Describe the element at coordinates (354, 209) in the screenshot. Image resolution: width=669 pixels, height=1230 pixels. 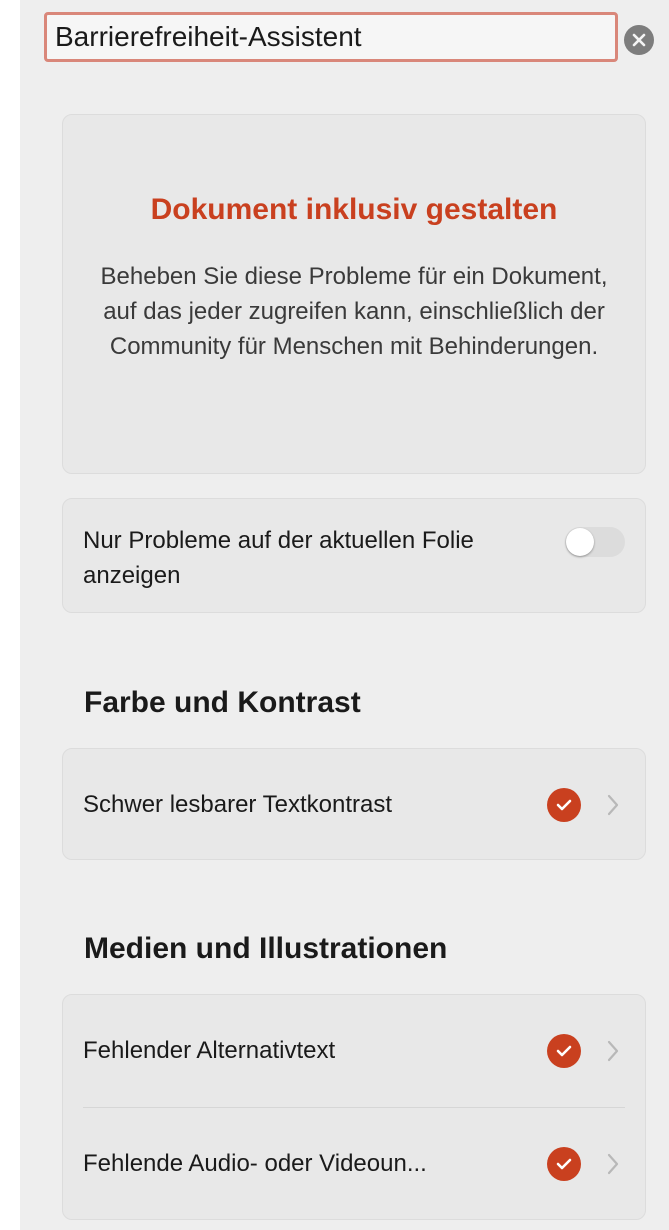
I see `intro-heading: Dokument inklusiv gestalten` at that location.